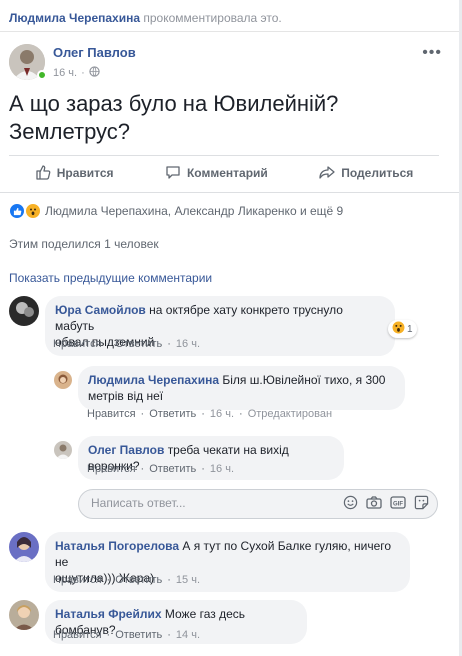 The image size is (462, 656). Describe the element at coordinates (94, 52) in the screenshot. I see `post-author-name: Олег Павлов` at that location.